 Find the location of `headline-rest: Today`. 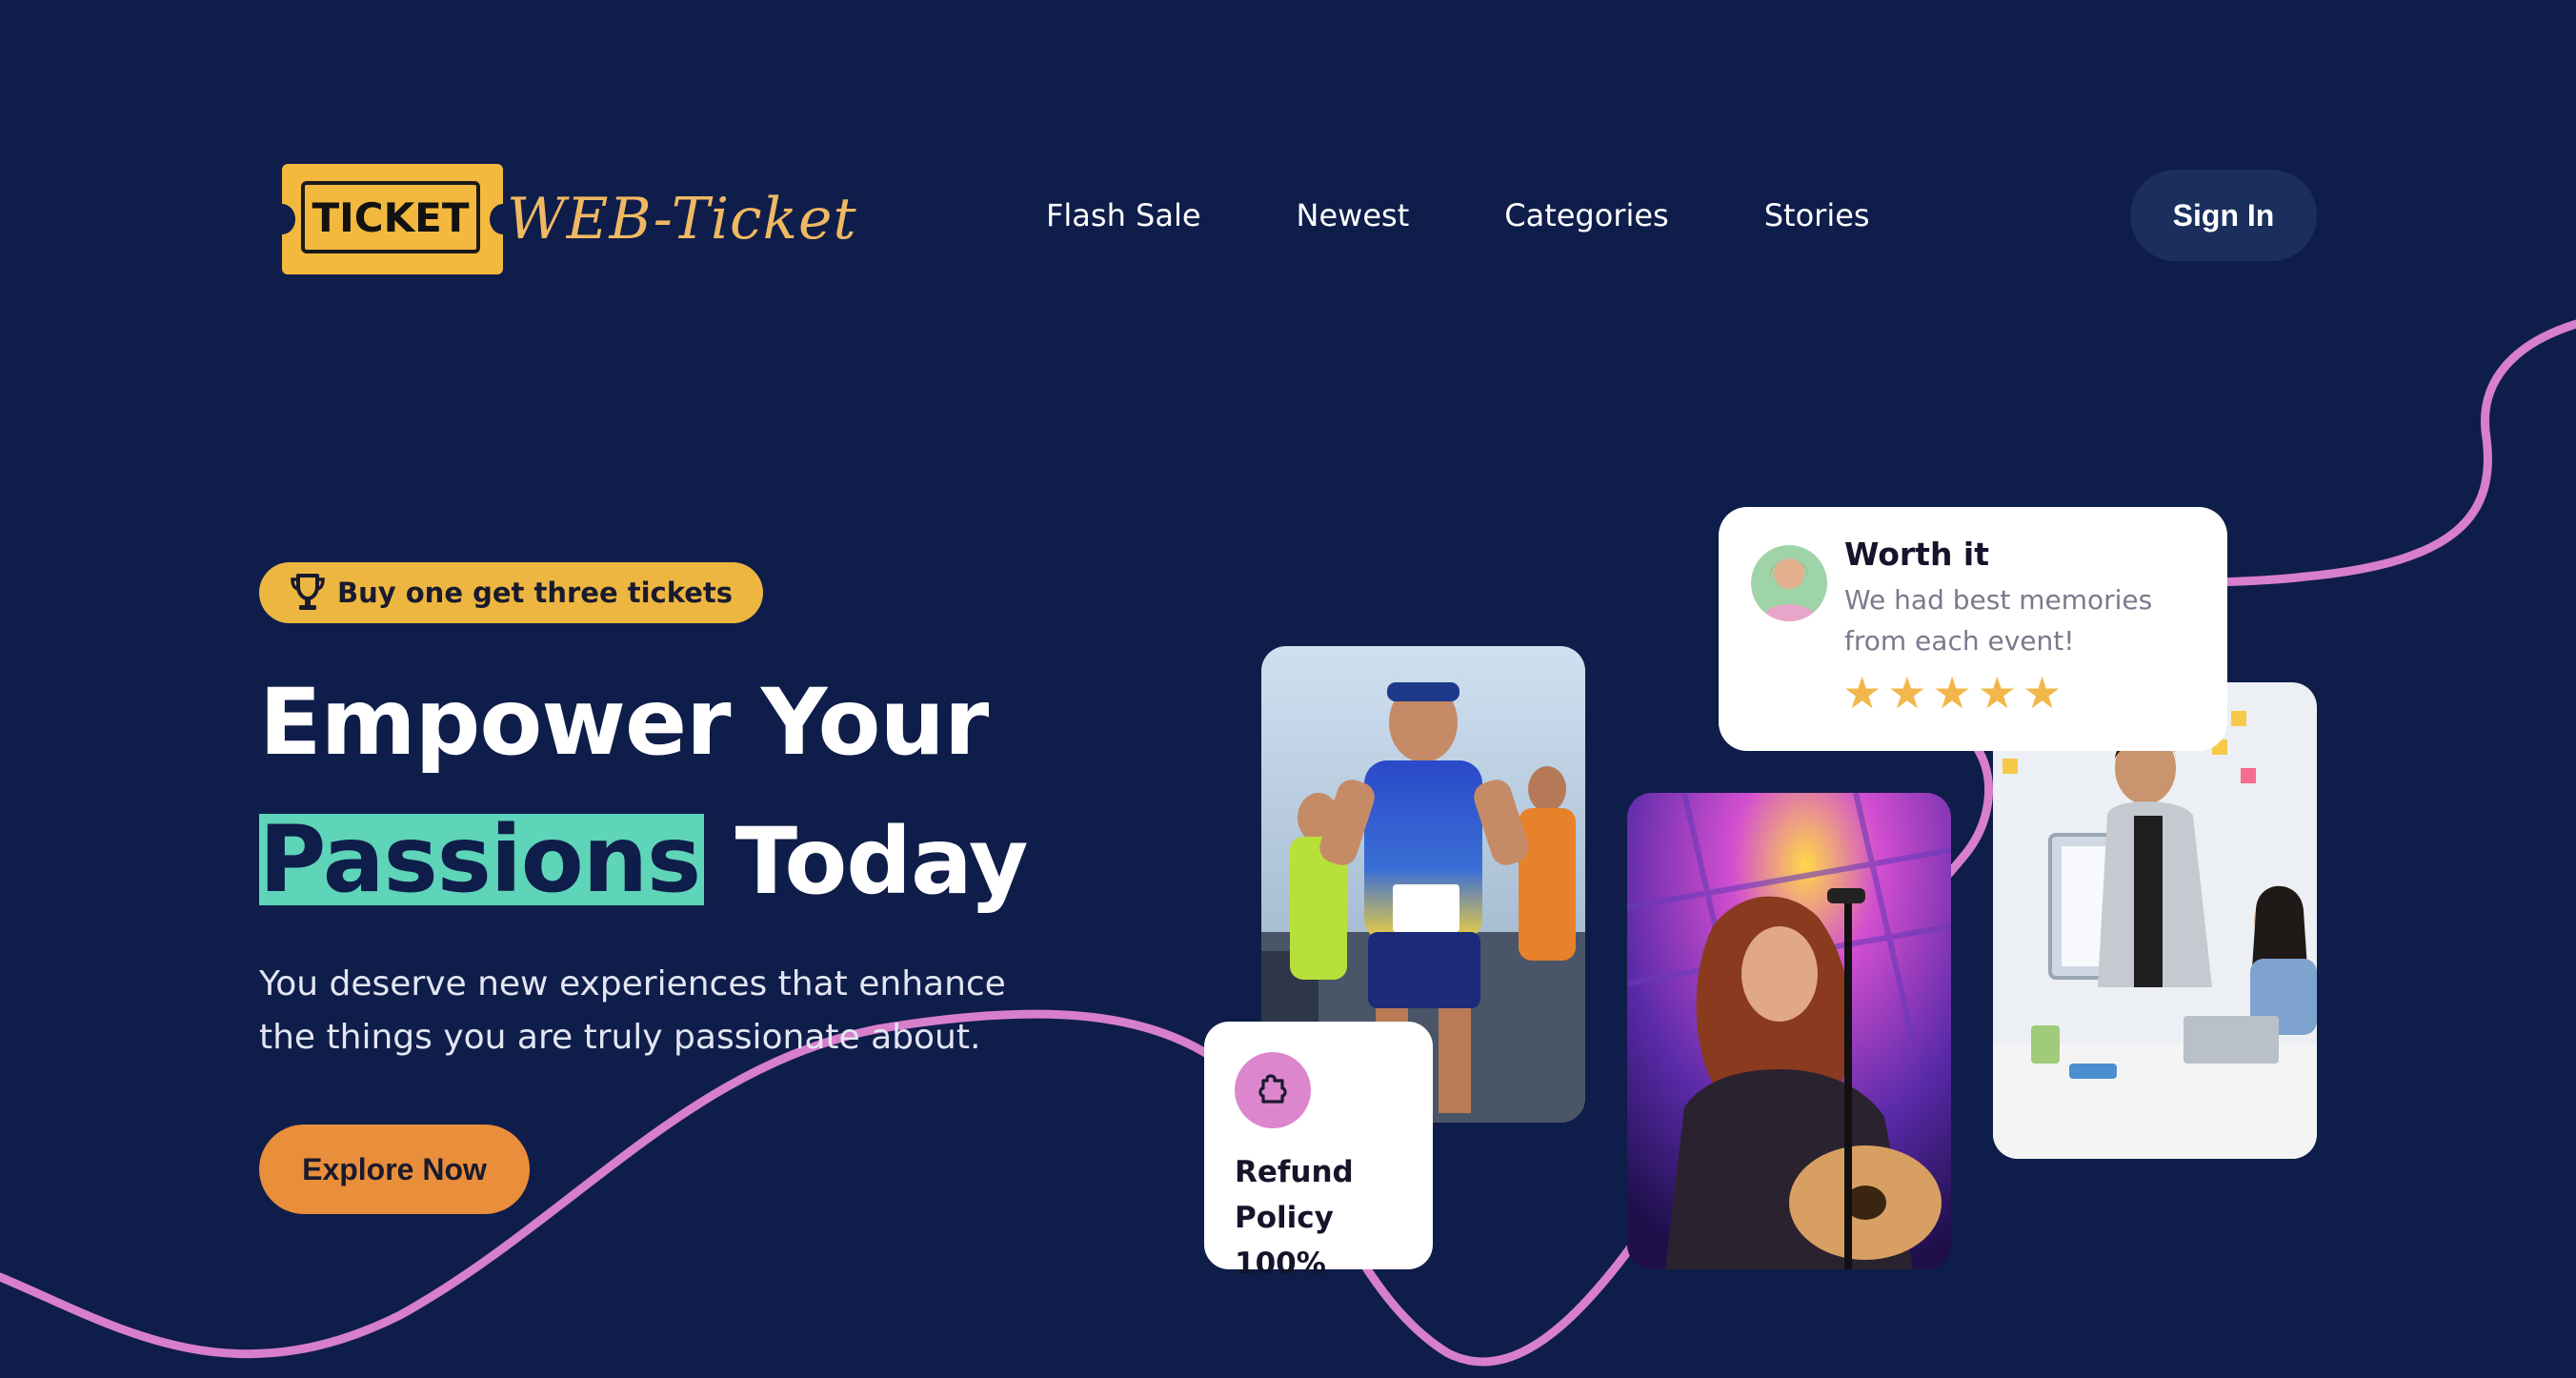

headline-rest: Today is located at coordinates (882, 861).